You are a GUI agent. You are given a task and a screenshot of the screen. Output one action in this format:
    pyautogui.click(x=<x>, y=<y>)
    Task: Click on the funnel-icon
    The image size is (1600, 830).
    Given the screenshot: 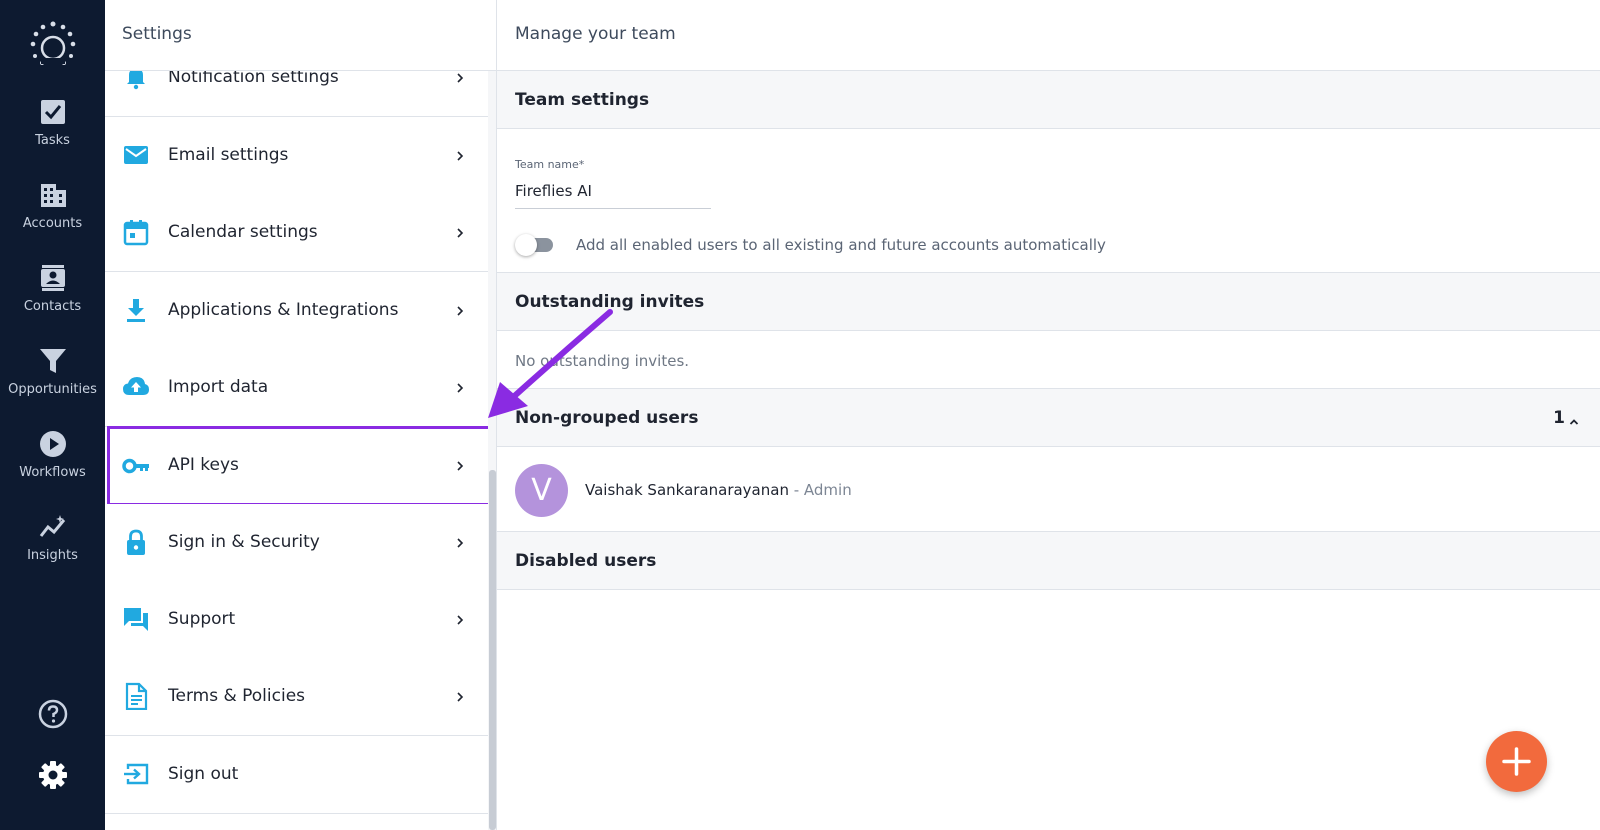 What is the action you would take?
    pyautogui.click(x=53, y=361)
    